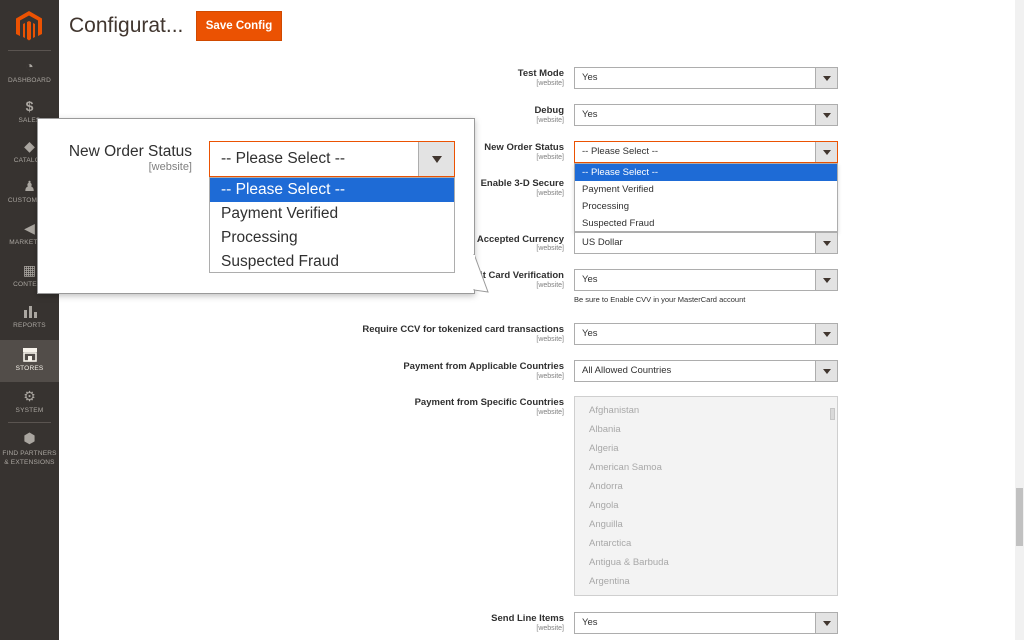  I want to click on country-option: American Samoa, so click(706, 467).